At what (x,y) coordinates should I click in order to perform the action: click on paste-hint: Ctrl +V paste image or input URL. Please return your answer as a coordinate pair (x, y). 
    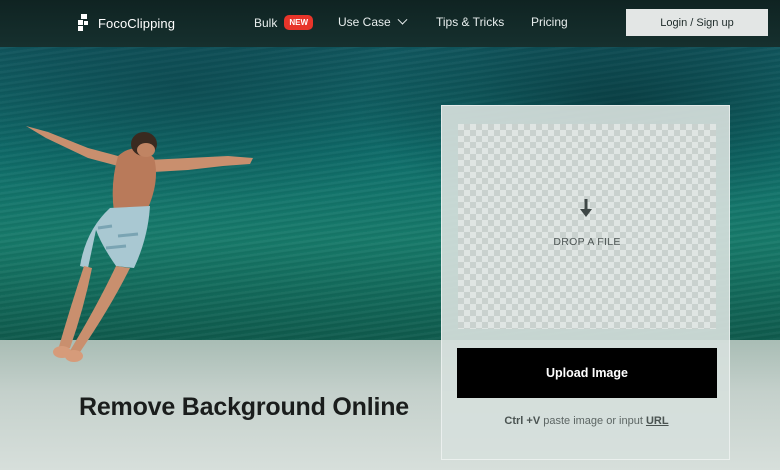
    Looking at the image, I should click on (586, 421).